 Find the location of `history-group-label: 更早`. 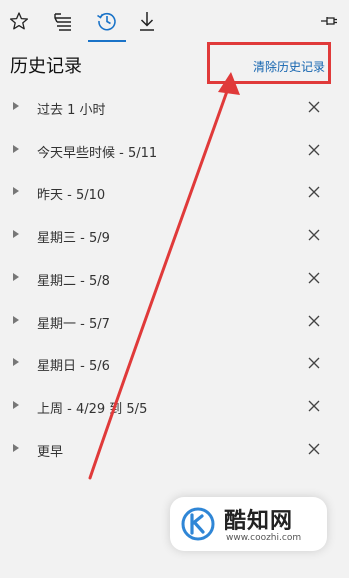

history-group-label: 更早 is located at coordinates (50, 452).